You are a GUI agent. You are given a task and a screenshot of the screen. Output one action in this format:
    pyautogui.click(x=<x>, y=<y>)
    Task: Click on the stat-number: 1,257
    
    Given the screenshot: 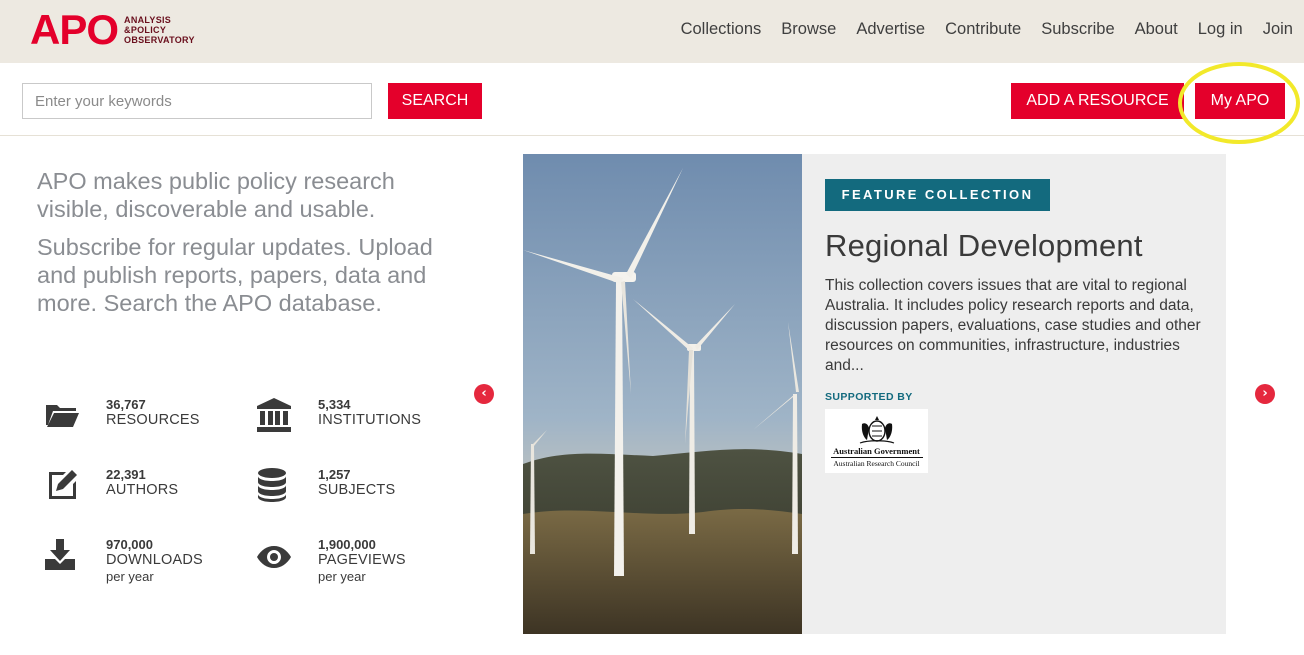 What is the action you would take?
    pyautogui.click(x=334, y=474)
    